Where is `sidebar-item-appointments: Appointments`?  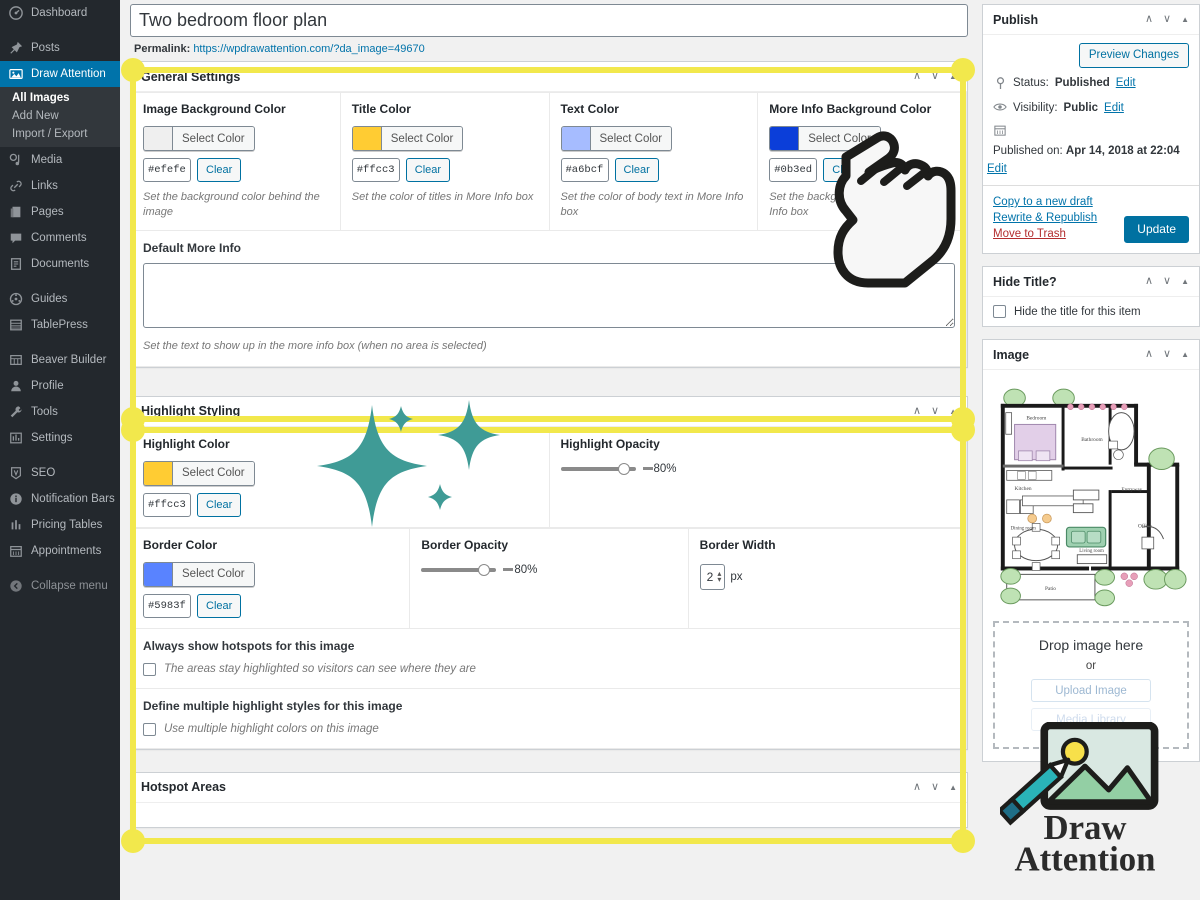
sidebar-item-appointments: Appointments is located at coordinates (60, 551).